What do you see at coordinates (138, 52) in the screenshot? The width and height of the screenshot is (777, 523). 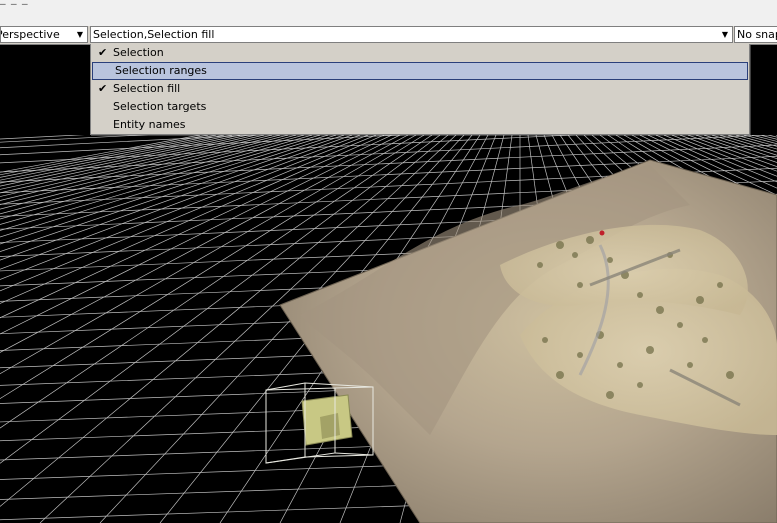 I see `dropdown-item-label: Selection` at bounding box center [138, 52].